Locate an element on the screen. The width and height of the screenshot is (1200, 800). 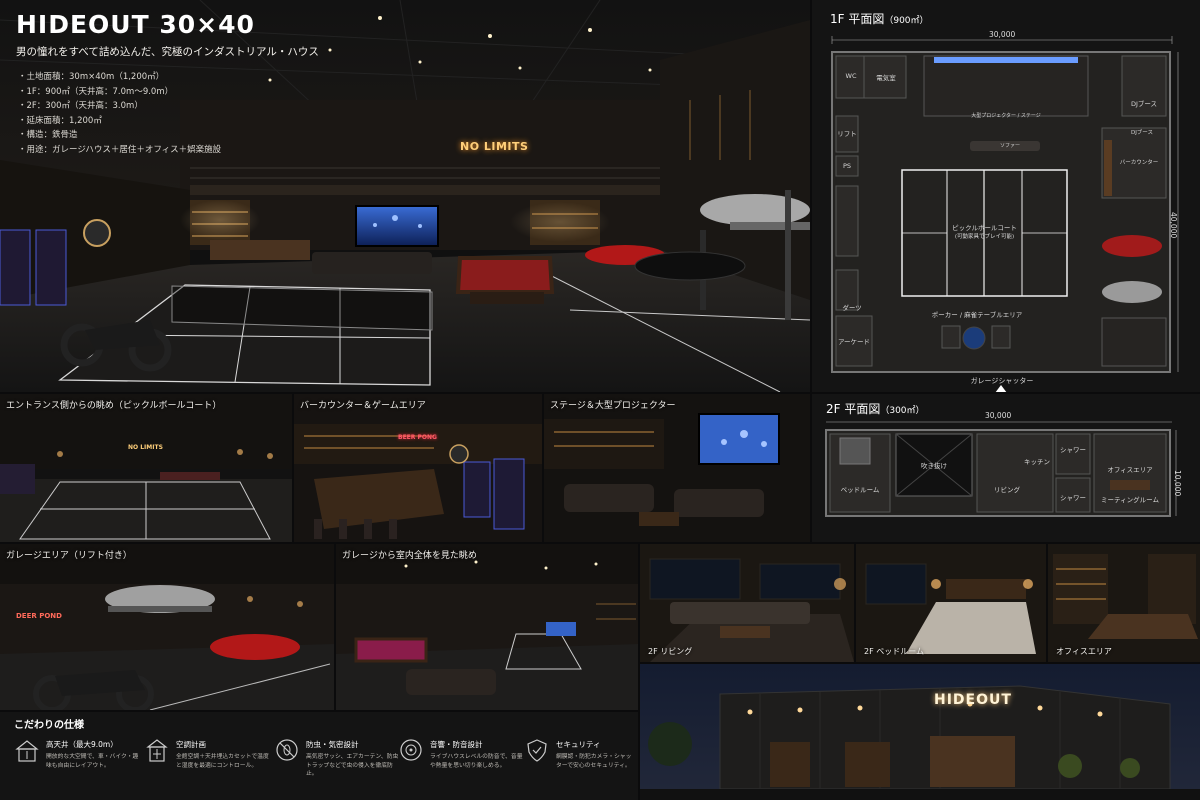
garage-illustration is located at coordinates (167, 627).